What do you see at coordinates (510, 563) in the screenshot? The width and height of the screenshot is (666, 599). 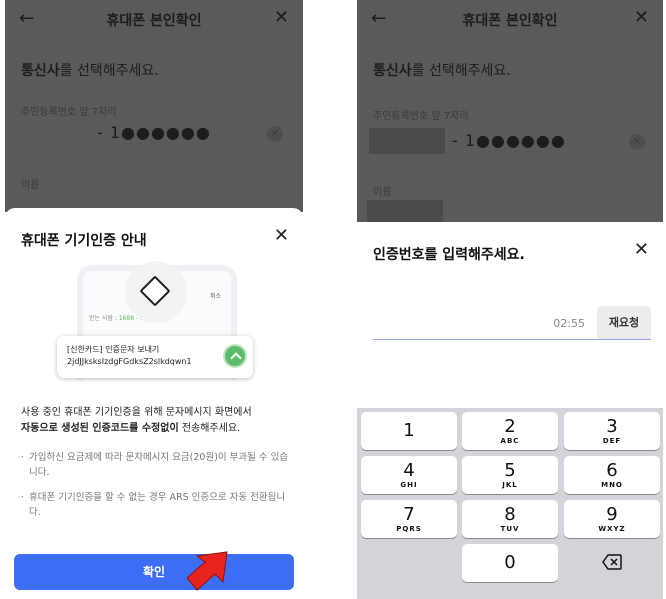 I see `key-0: 0` at bounding box center [510, 563].